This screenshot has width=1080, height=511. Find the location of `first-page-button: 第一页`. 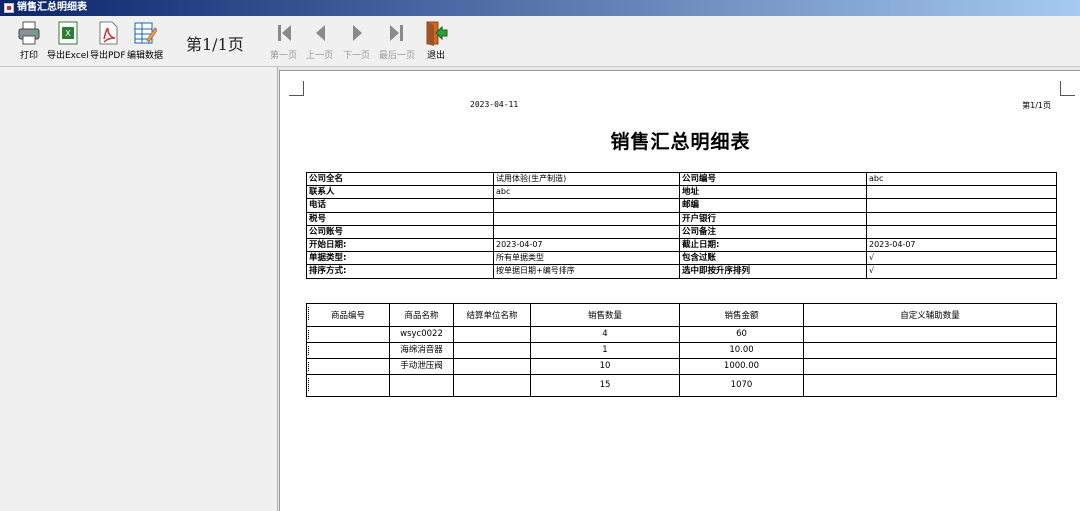

first-page-button: 第一页 is located at coordinates (283, 40).